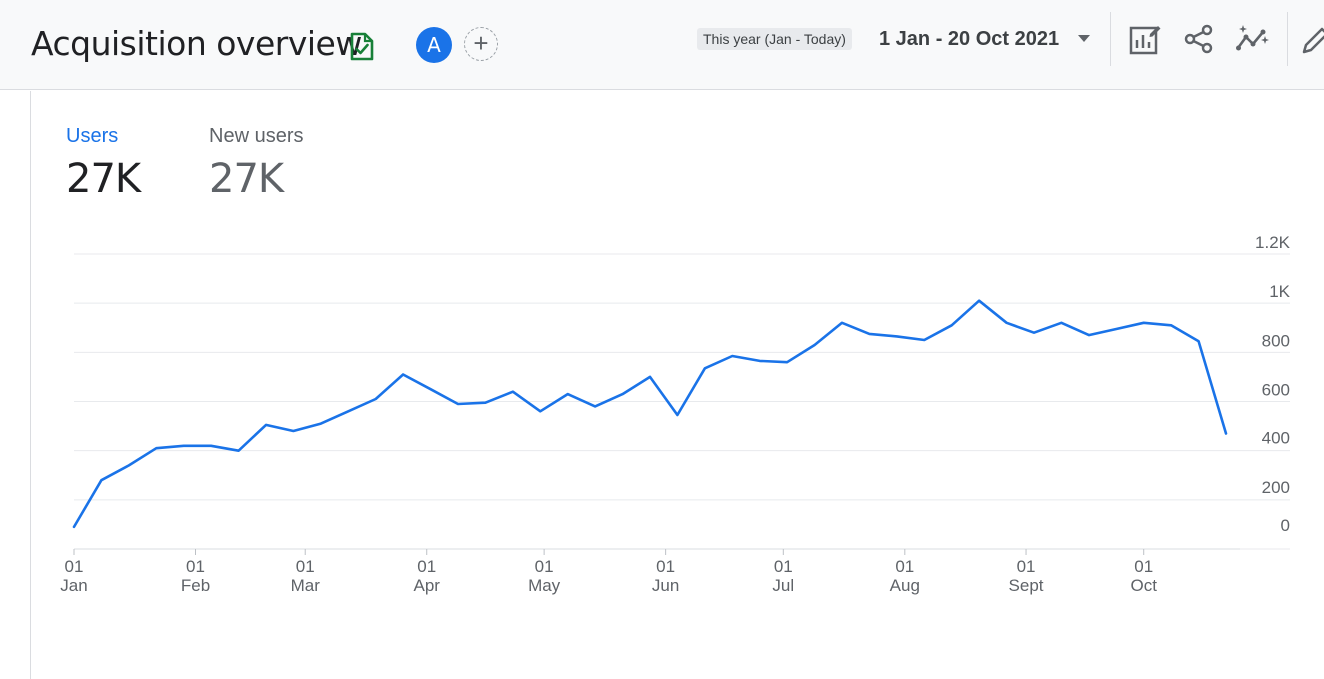 Image resolution: width=1324 pixels, height=679 pixels. Describe the element at coordinates (1273, 242) in the screenshot. I see `y-tick-label: 1.2K` at that location.